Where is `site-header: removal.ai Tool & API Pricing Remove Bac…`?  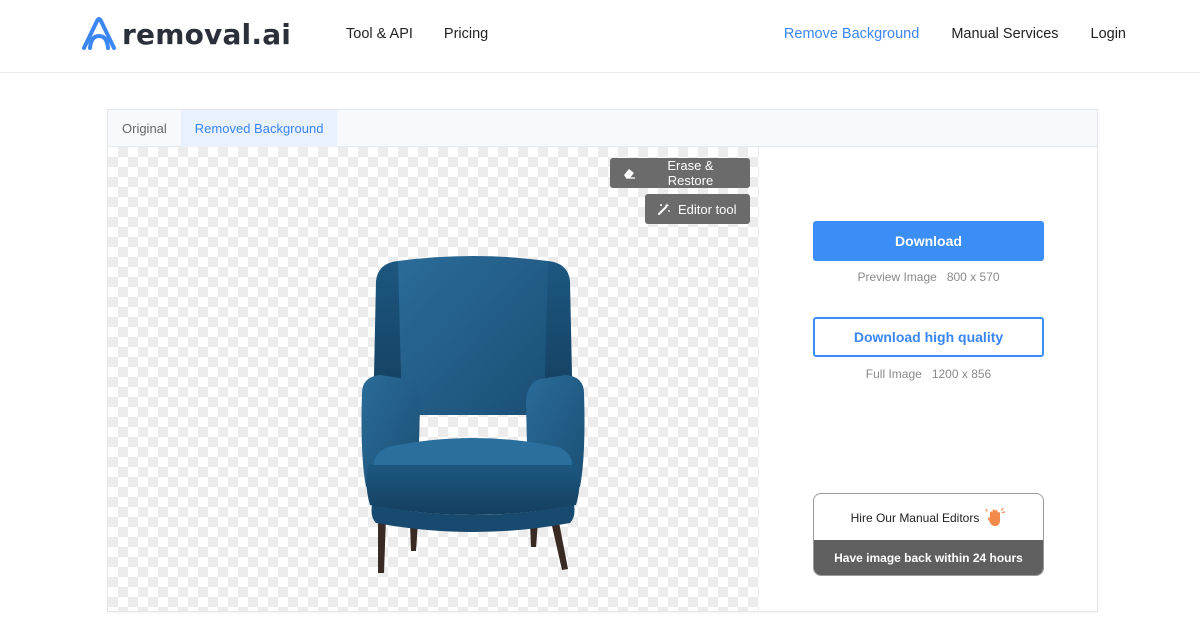
site-header: removal.ai Tool & API Pricing Remove Bac… is located at coordinates (600, 36).